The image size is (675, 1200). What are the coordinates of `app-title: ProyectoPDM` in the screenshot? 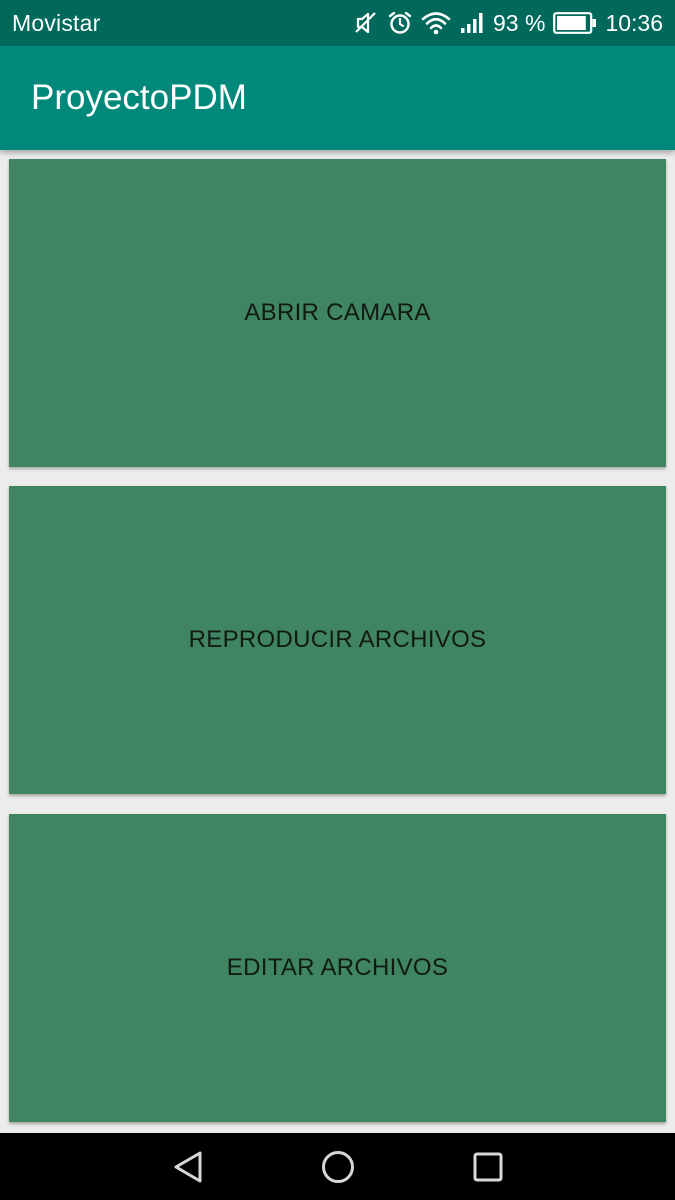 It's located at (139, 97).